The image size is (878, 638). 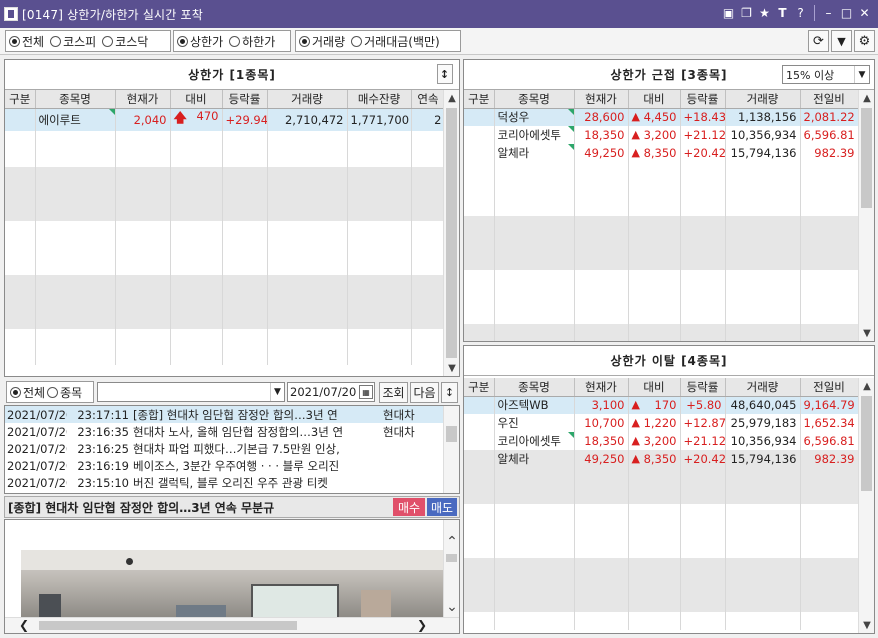 What do you see at coordinates (826, 74) in the screenshot?
I see `threshold-select: 15% 이상 ▼` at bounding box center [826, 74].